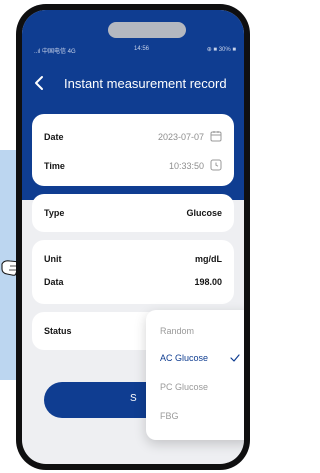  I want to click on carrier-signal: ..ıl 中国电信 4G, so click(55, 52).